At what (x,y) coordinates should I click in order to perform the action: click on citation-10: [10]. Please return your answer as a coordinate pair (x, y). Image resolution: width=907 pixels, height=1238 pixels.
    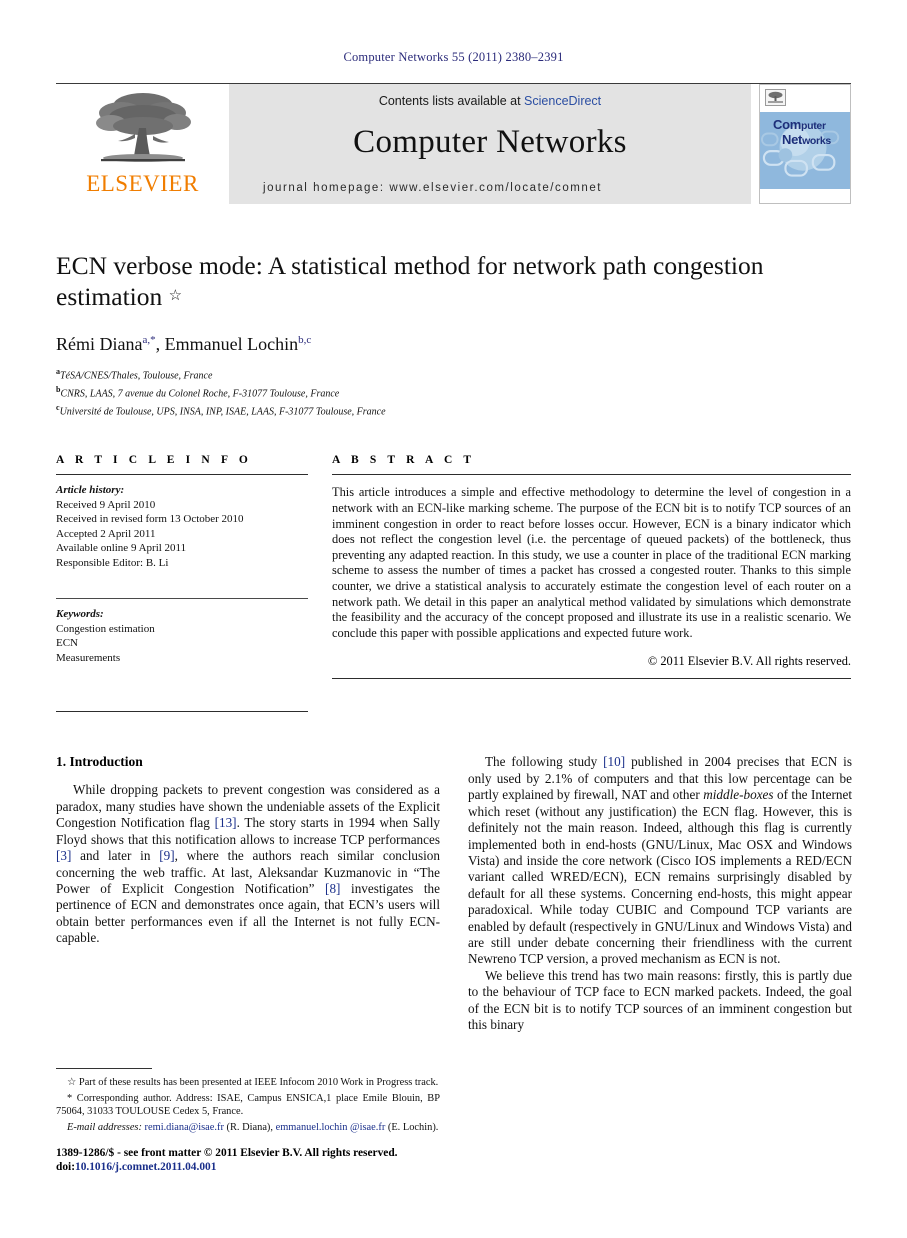
    Looking at the image, I should click on (614, 761).